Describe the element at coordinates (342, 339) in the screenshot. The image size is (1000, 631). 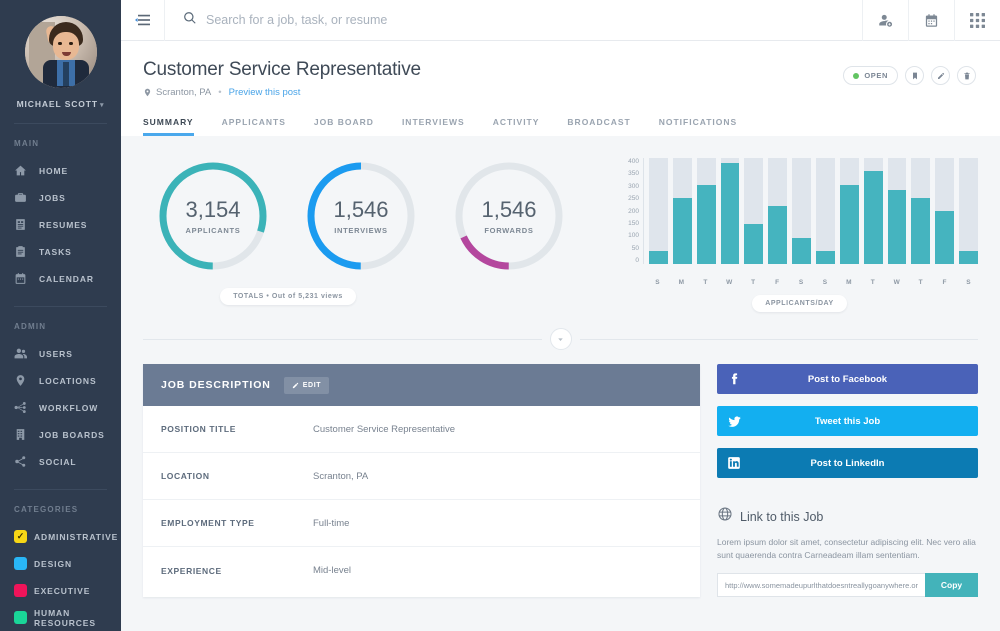
I see `divider-line` at that location.